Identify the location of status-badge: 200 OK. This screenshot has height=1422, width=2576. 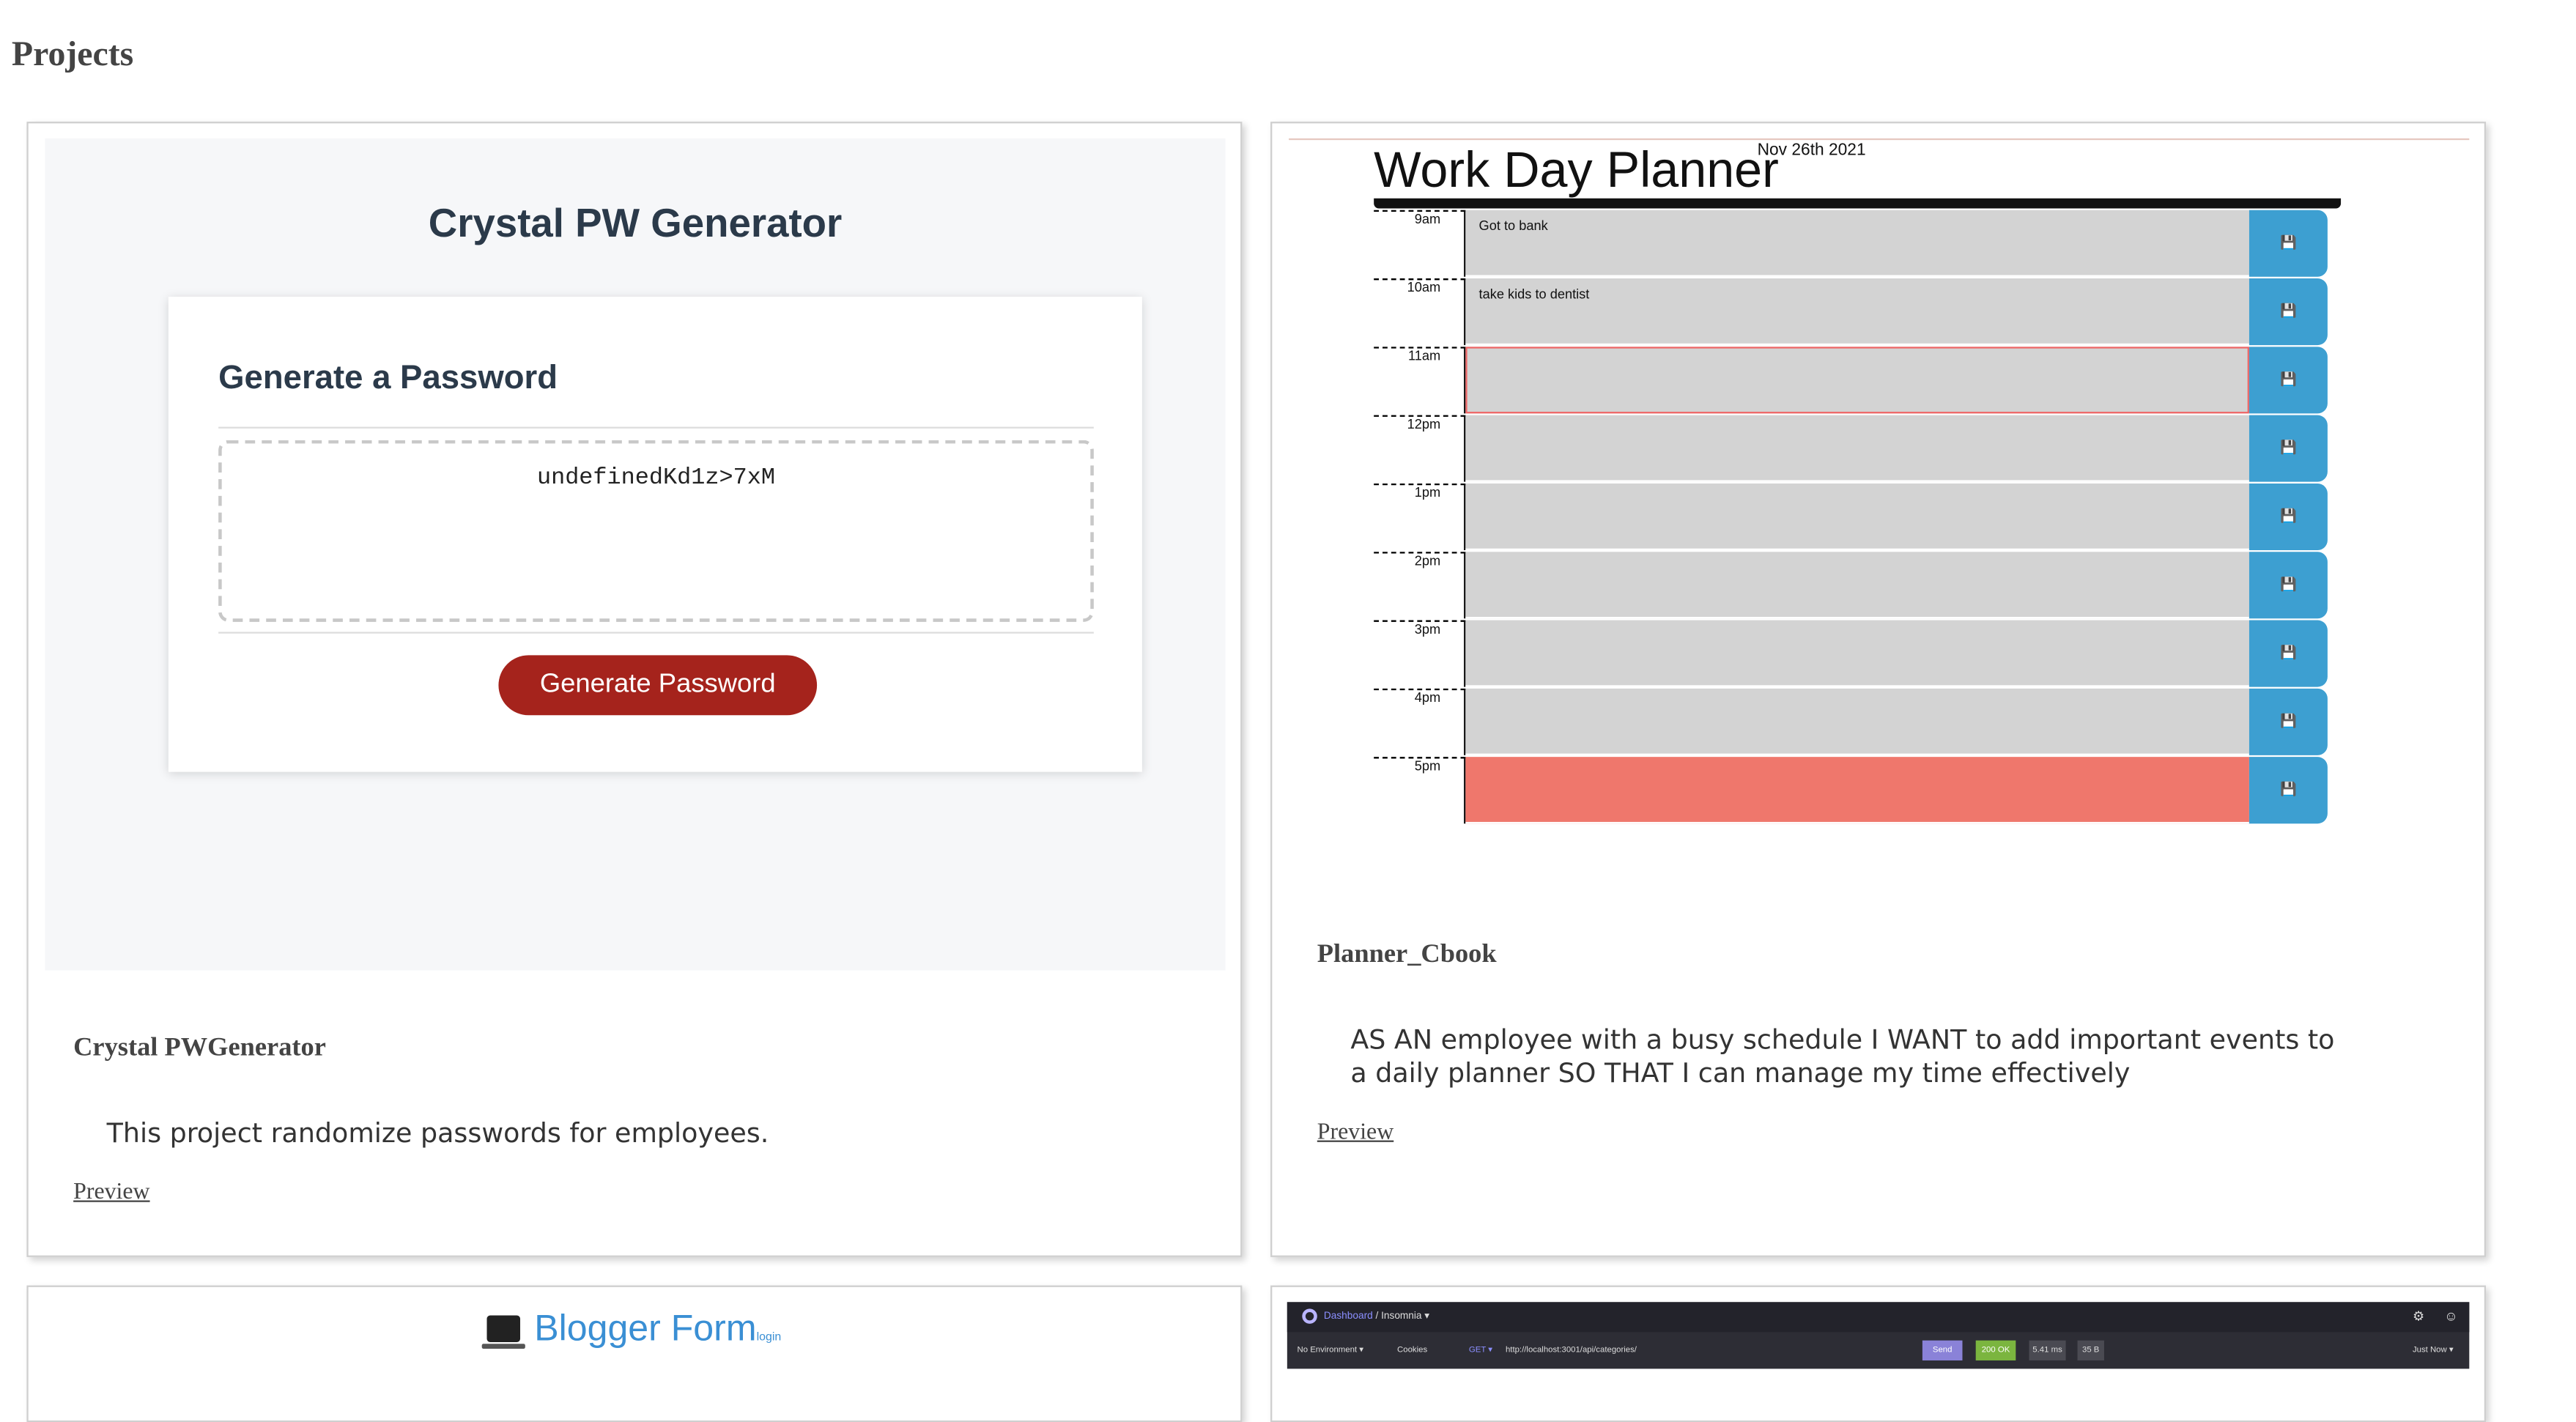
(1995, 1350).